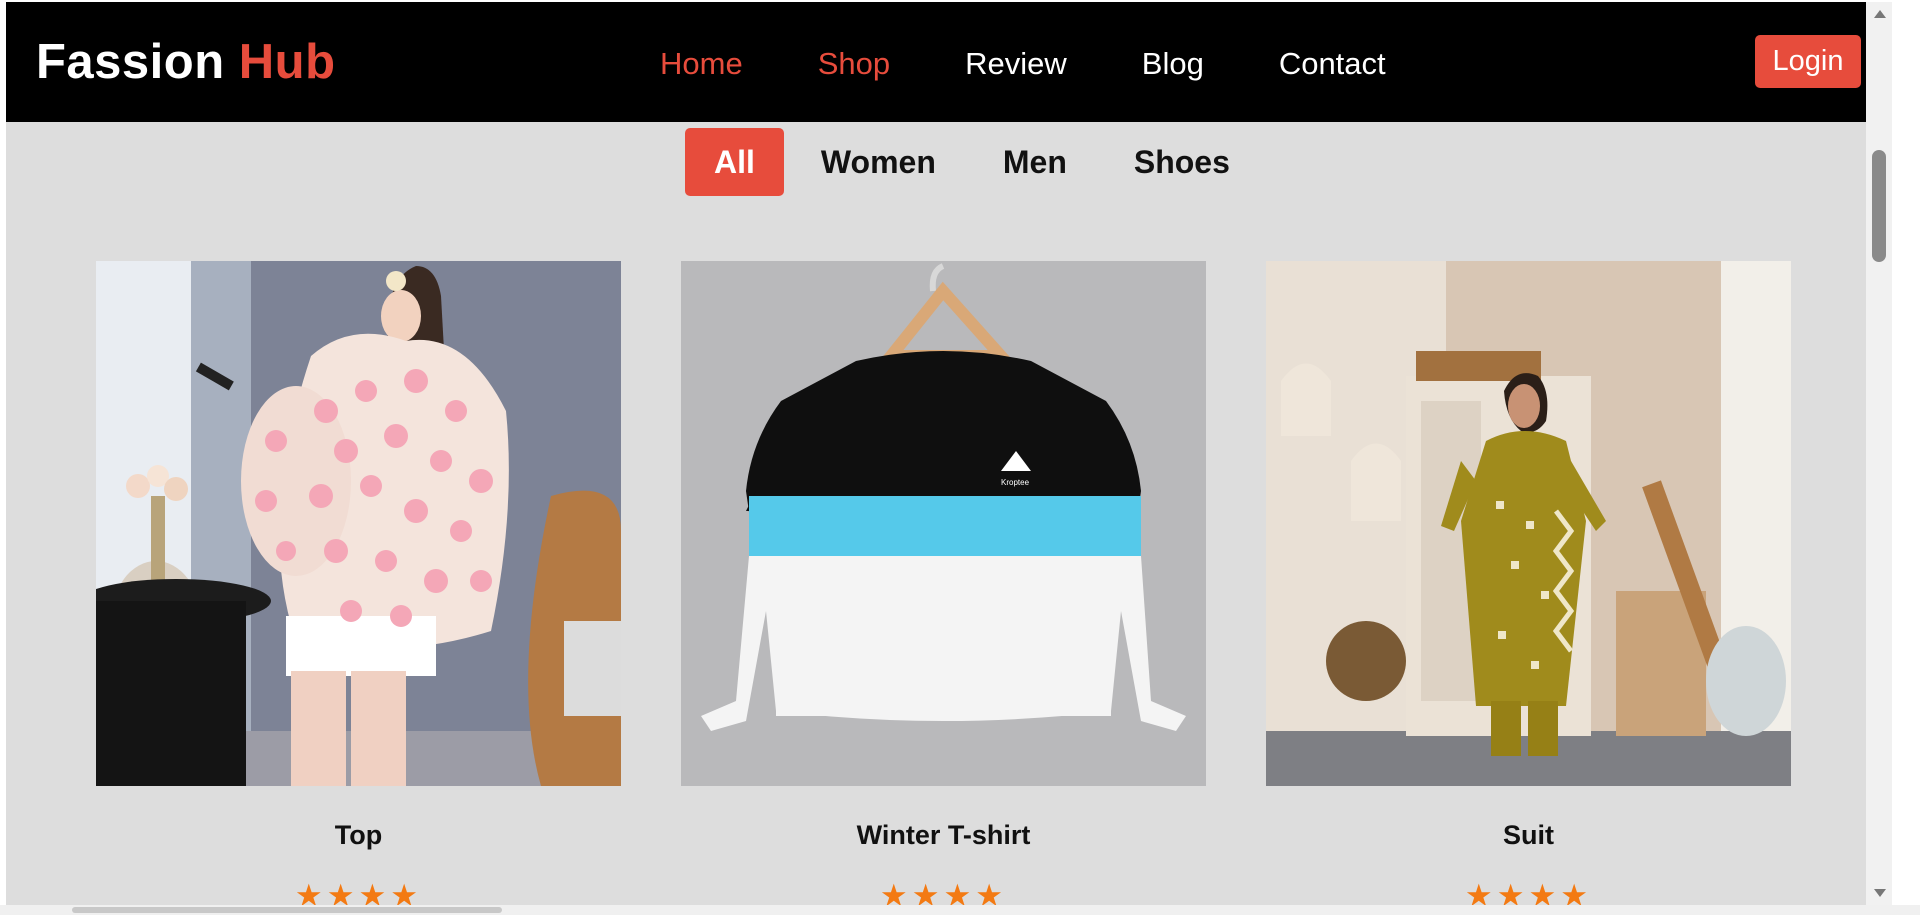  I want to click on scroll-thumb, so click(1879, 206).